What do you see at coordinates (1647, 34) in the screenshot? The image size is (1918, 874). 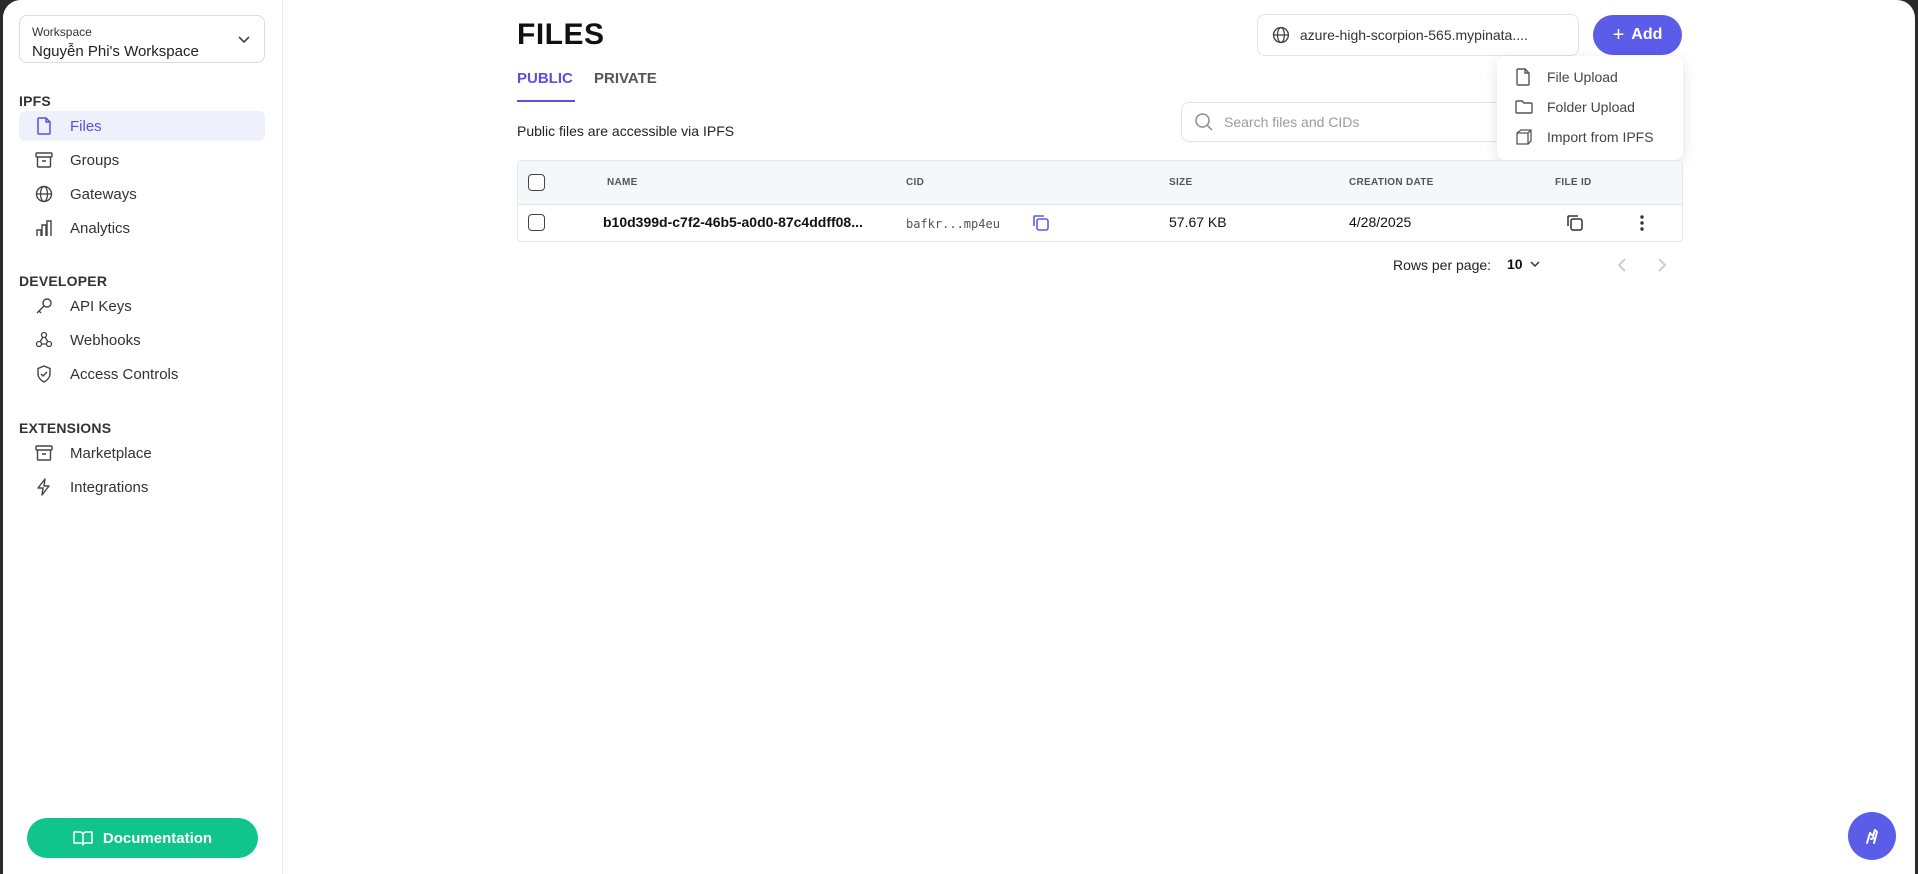 I see `add-label: Add` at bounding box center [1647, 34].